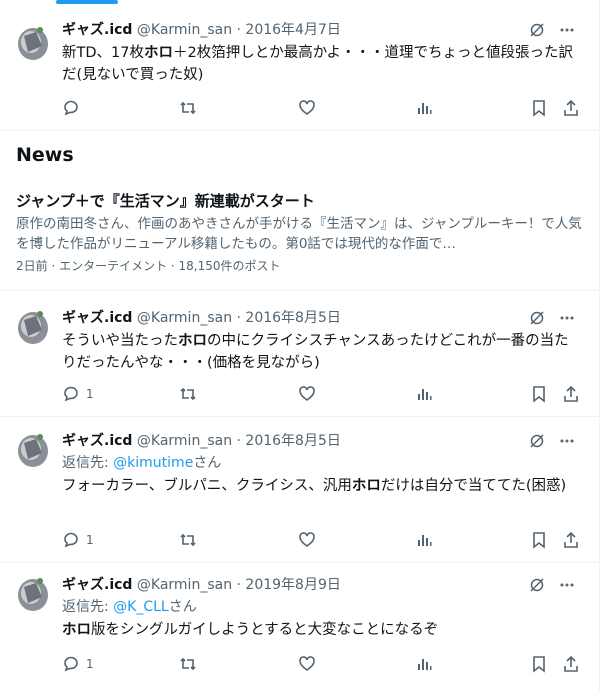 Image resolution: width=609 pixels, height=692 pixels. I want to click on reply-button, so click(74, 108).